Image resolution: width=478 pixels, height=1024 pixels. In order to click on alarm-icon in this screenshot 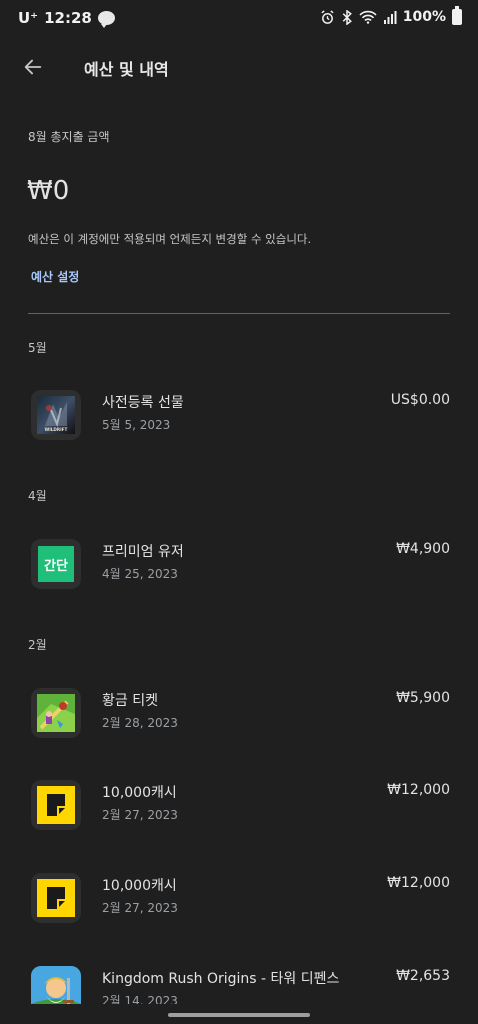, I will do `click(327, 16)`.